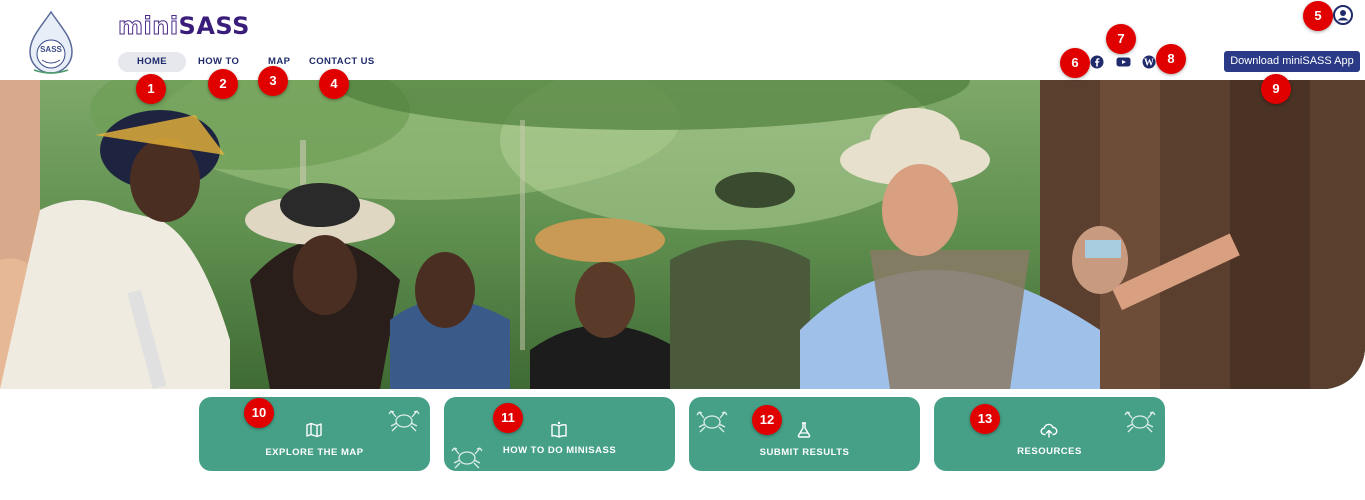 This screenshot has height=500, width=1365. I want to click on card-resources: RESOURCES, so click(1049, 434).